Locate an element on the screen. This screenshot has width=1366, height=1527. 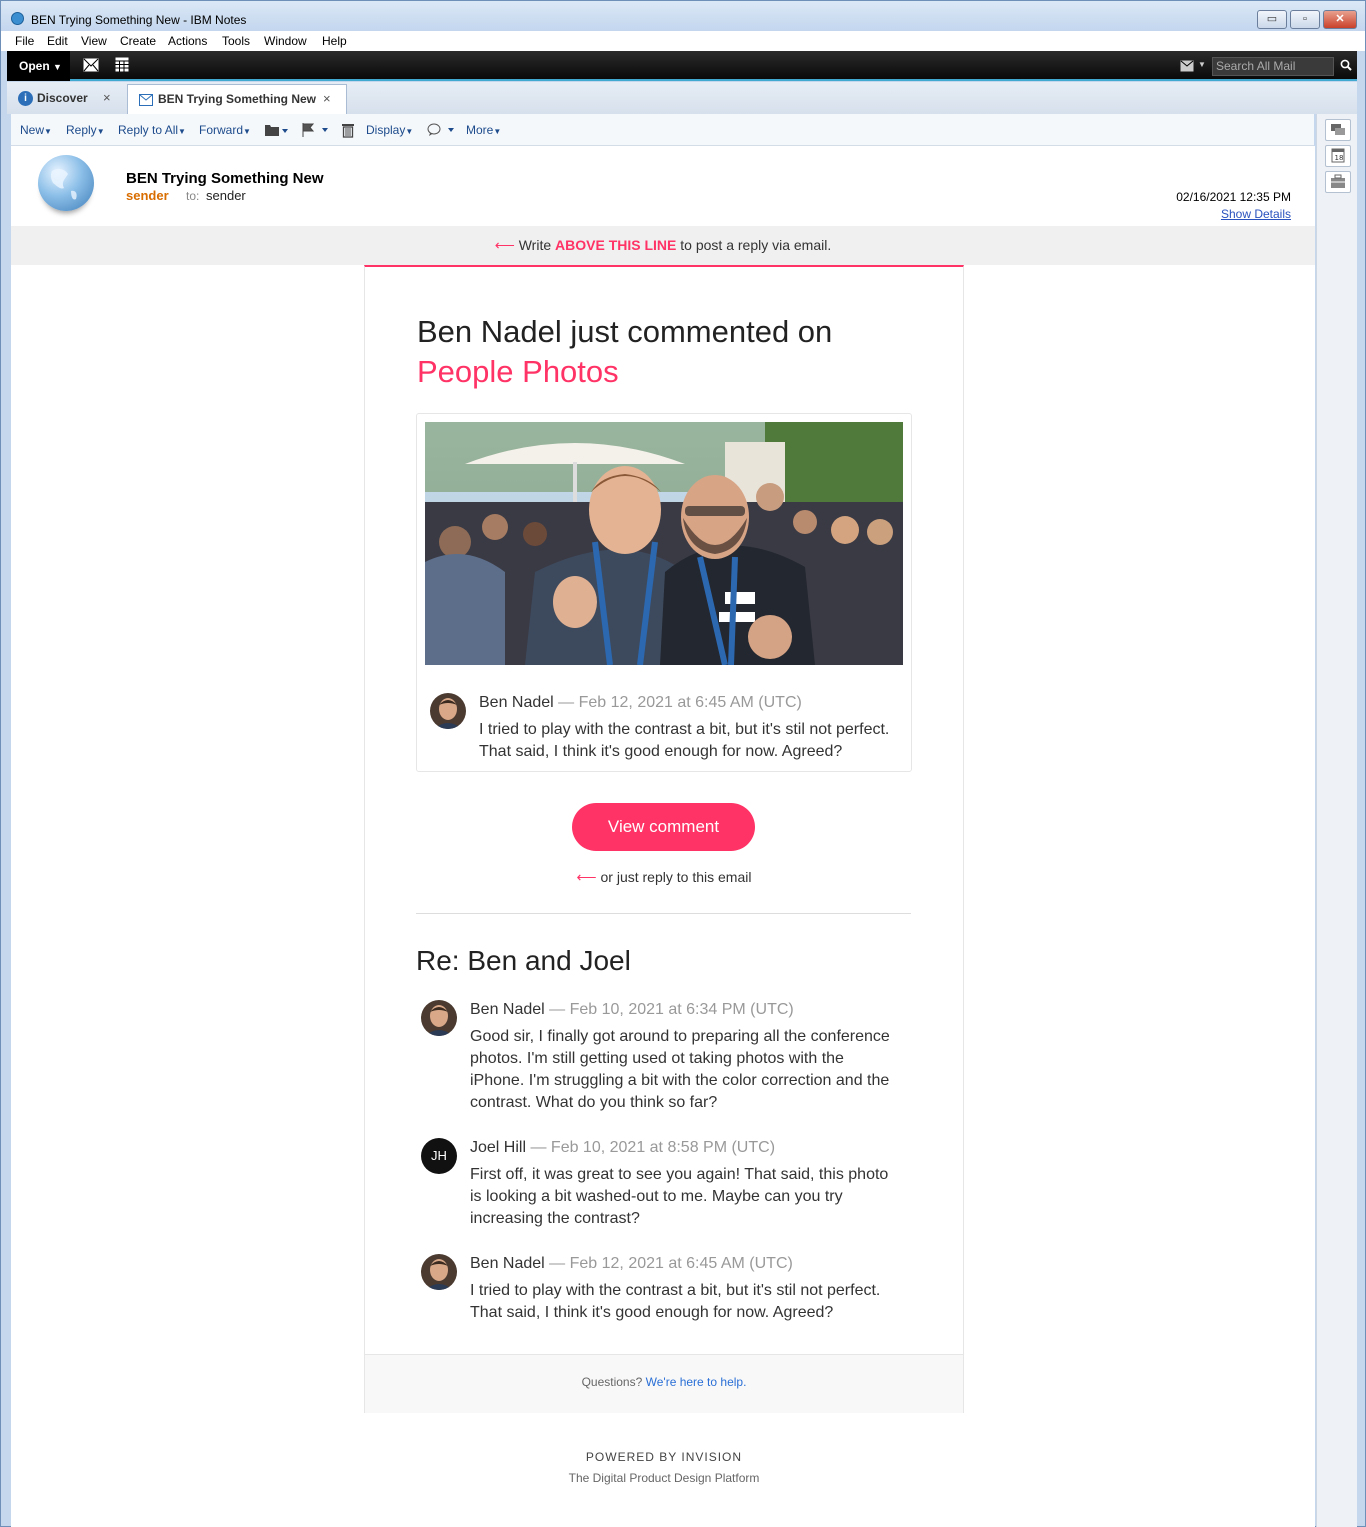
title-bar: BEN Trying Something New - IBM Notes is located at coordinates (683, 16).